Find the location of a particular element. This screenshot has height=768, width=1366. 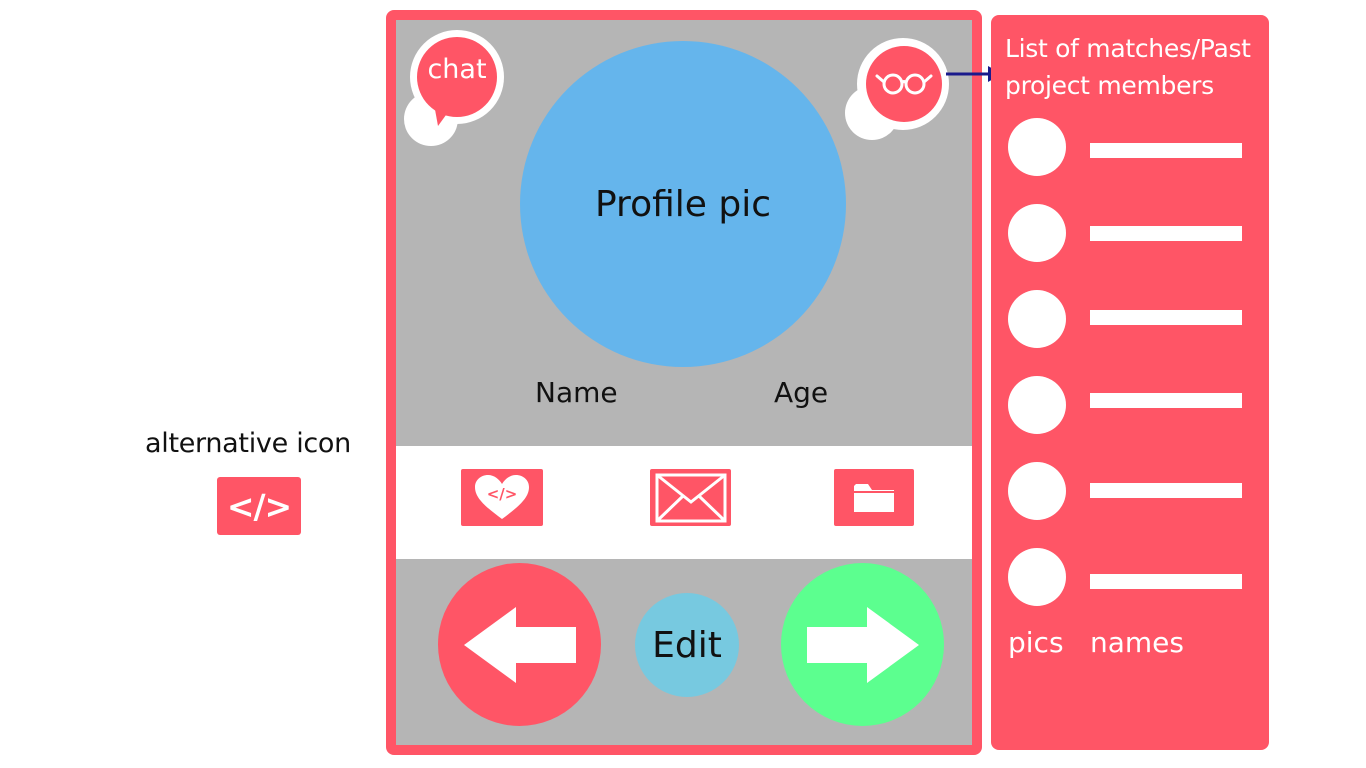

arrow-right-icon is located at coordinates (862, 644).